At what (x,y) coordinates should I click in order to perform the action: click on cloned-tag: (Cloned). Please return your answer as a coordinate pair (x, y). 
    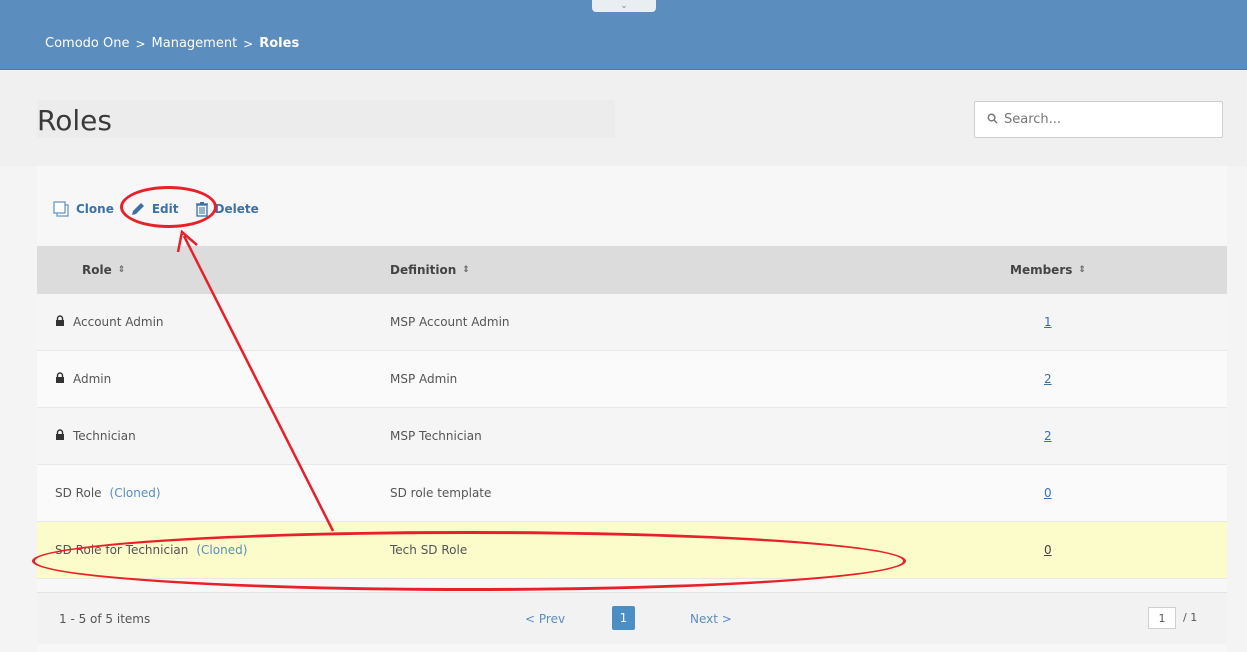
    Looking at the image, I should click on (135, 493).